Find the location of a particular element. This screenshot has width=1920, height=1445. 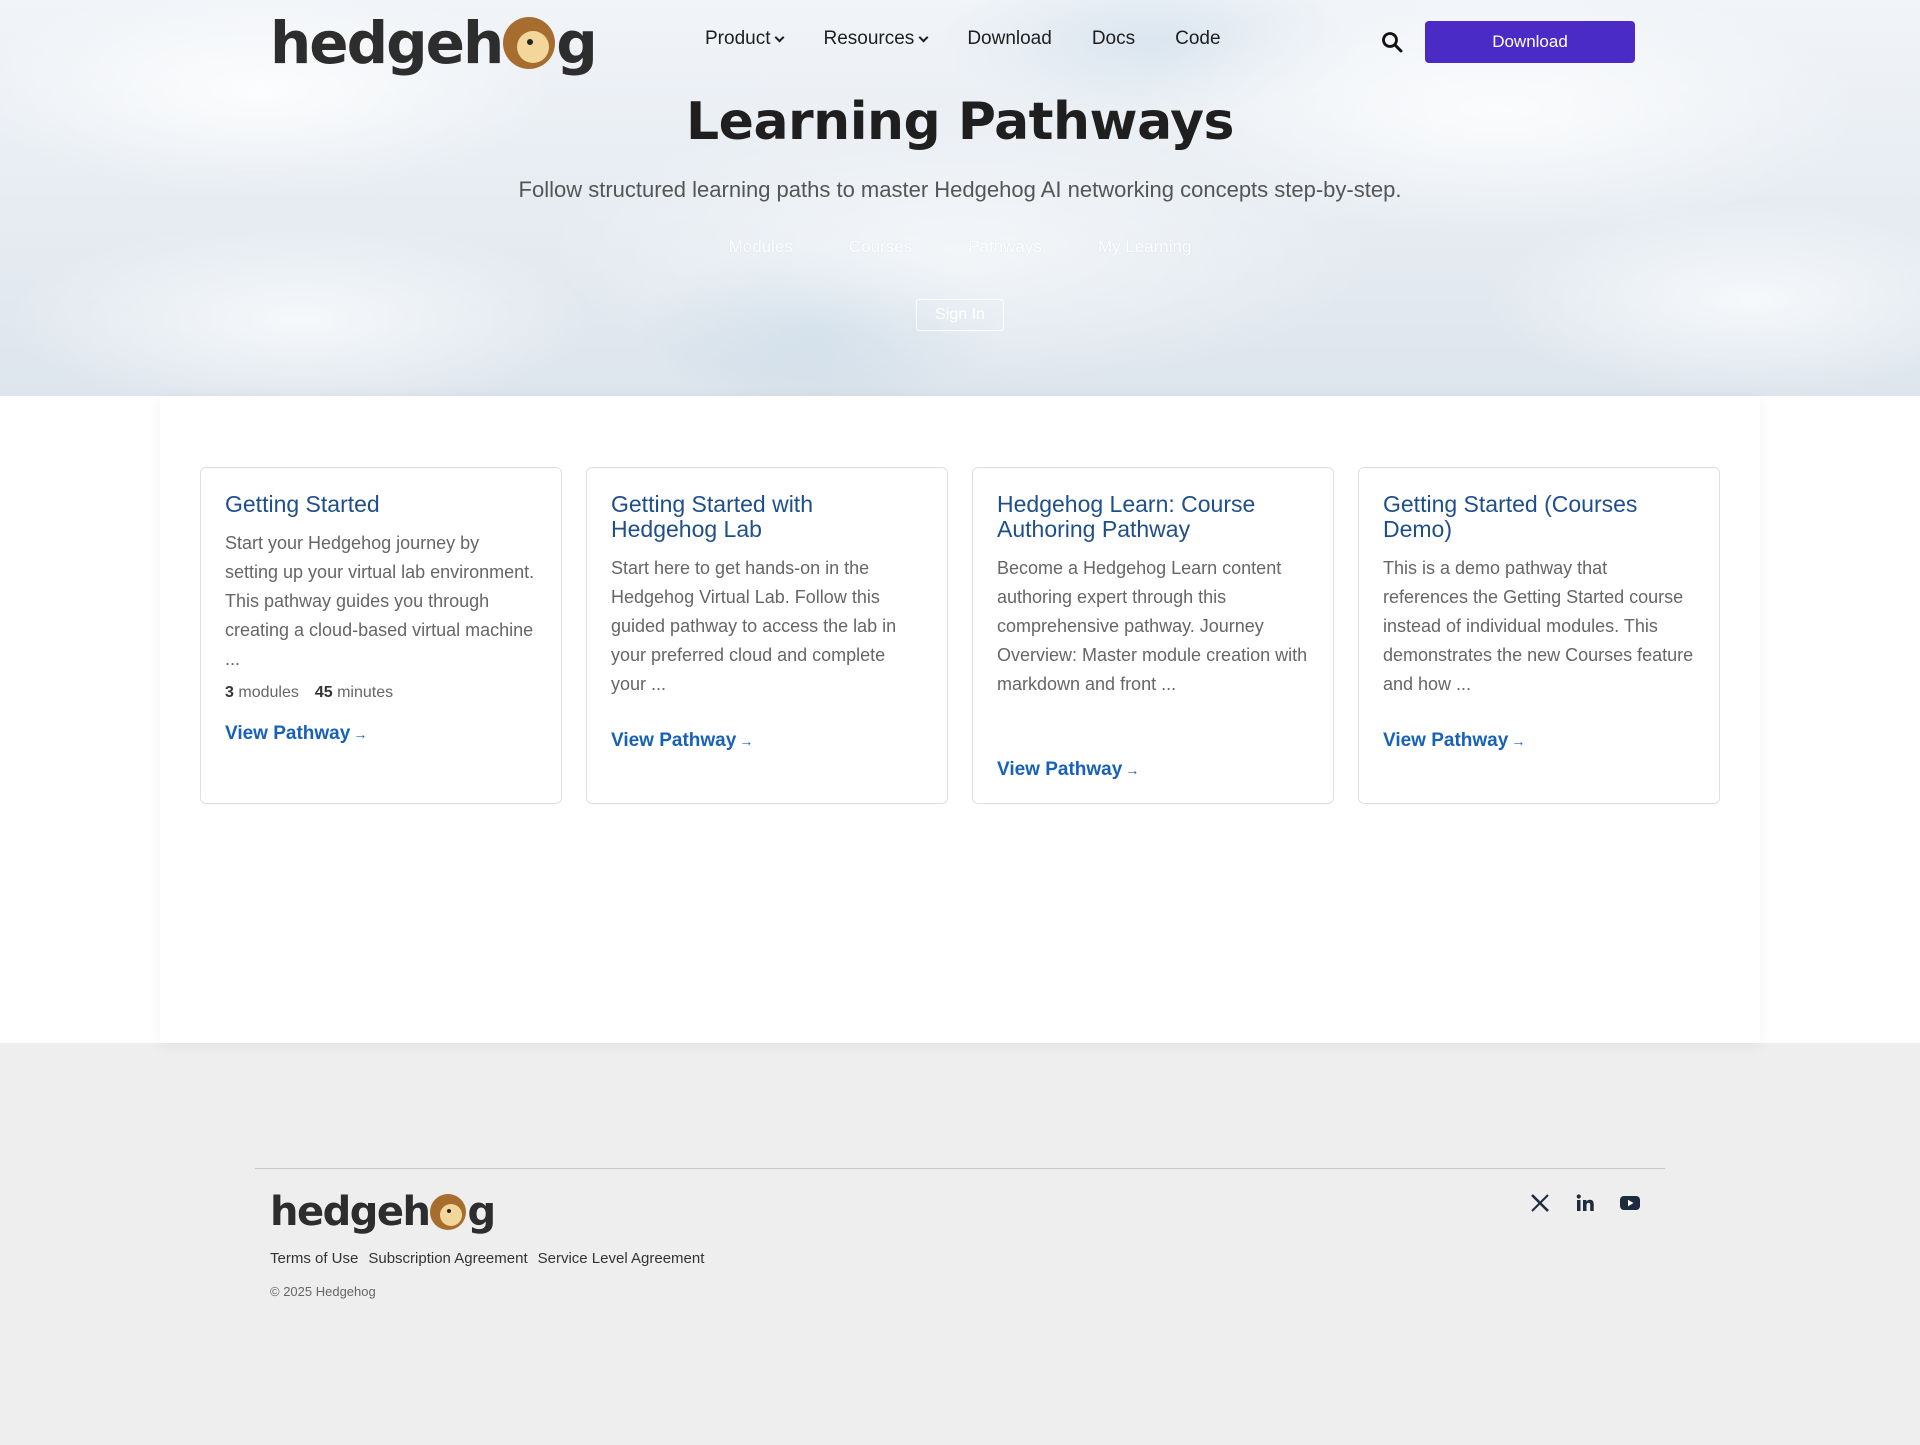

minutes-count: 45 is located at coordinates (323, 692).